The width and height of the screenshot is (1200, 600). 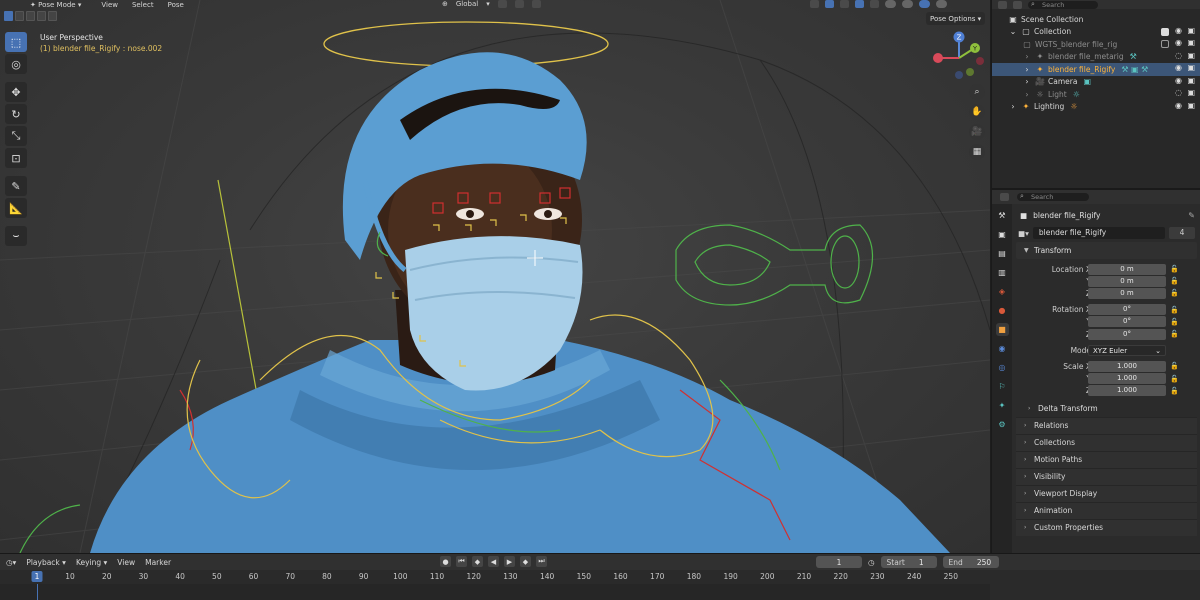 I want to click on rotation-mode-select: XYZ Euler ⌄, so click(x=1127, y=350).